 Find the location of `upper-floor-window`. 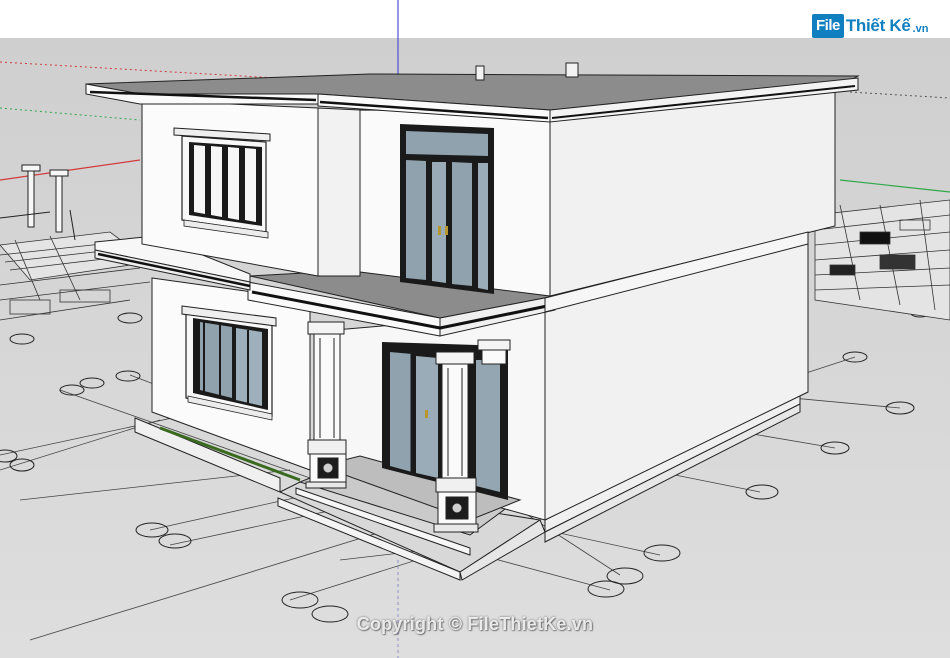

upper-floor-window is located at coordinates (222, 183).